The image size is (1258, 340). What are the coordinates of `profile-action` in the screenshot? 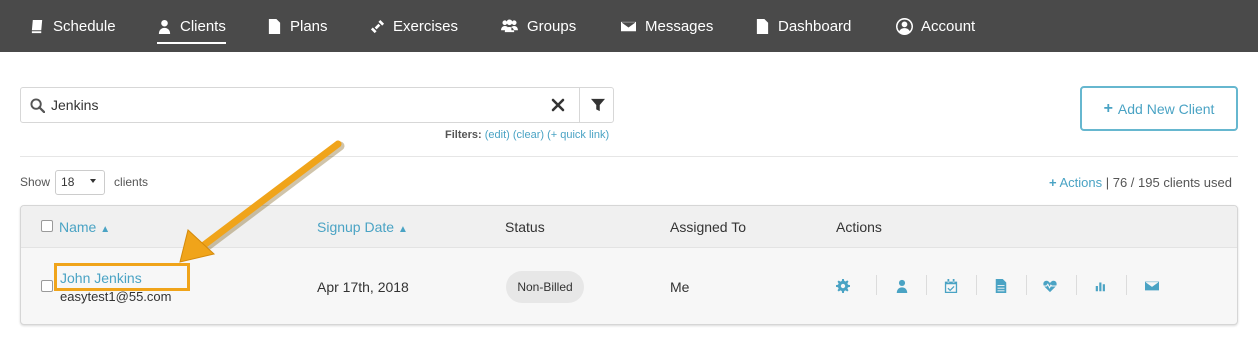 It's located at (903, 287).